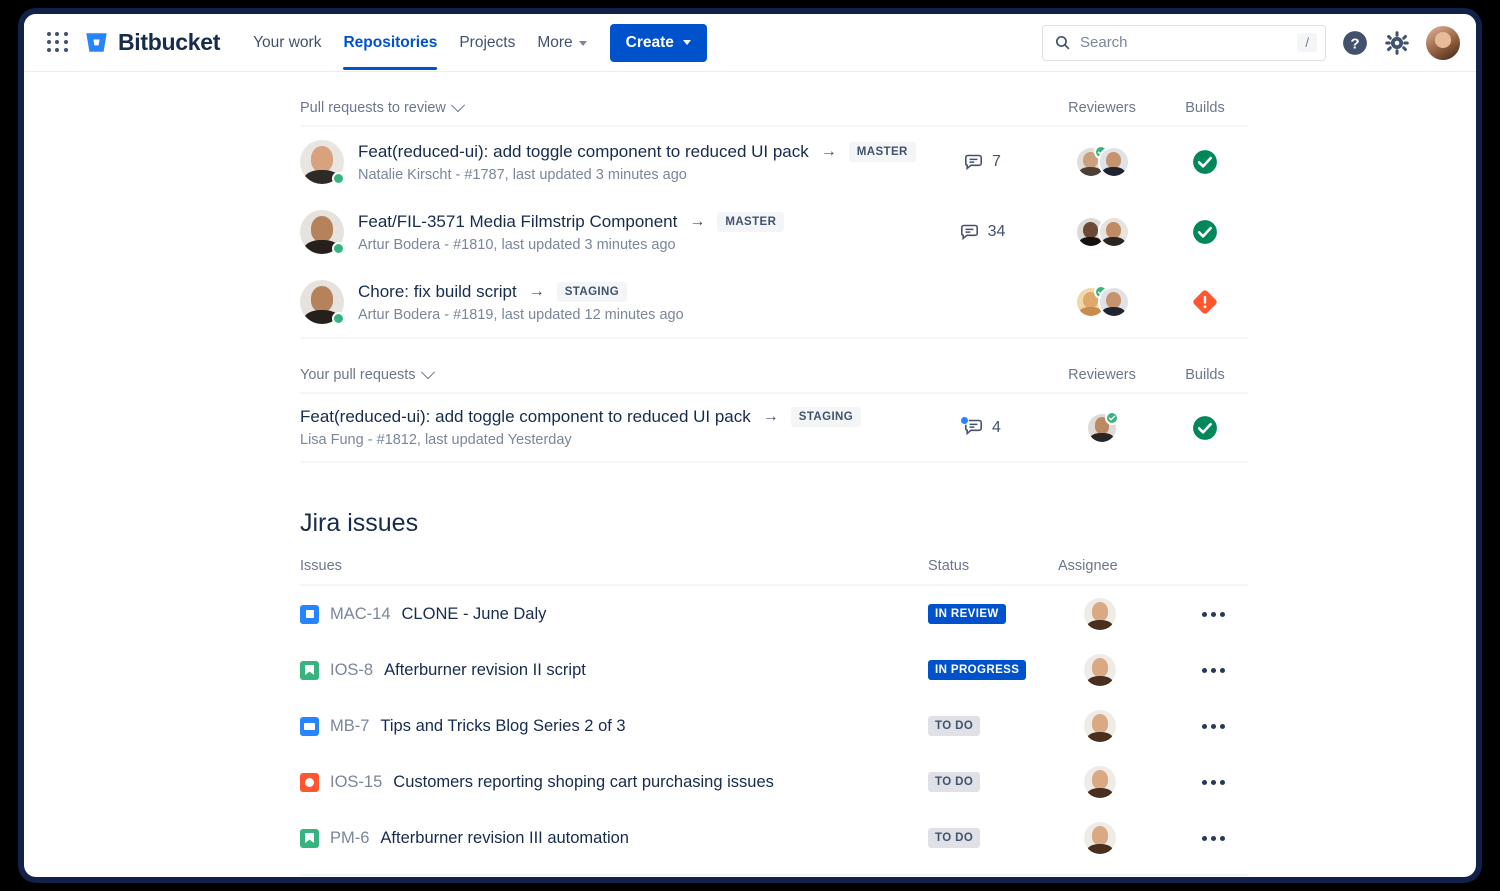  Describe the element at coordinates (982, 232) in the screenshot. I see `comment-count: 34` at that location.